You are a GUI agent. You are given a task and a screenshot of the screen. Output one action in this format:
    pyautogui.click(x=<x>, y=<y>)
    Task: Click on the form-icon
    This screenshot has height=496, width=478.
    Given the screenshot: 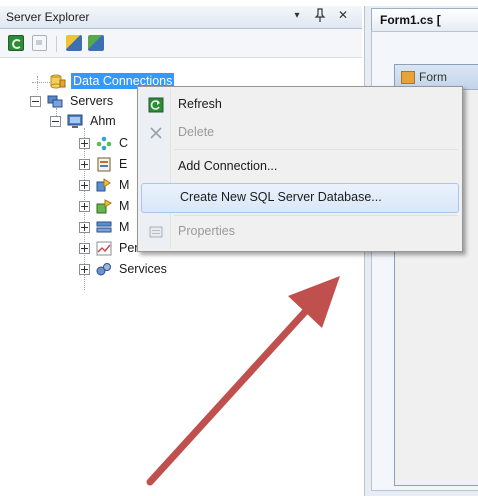 What is the action you would take?
    pyautogui.click(x=408, y=77)
    